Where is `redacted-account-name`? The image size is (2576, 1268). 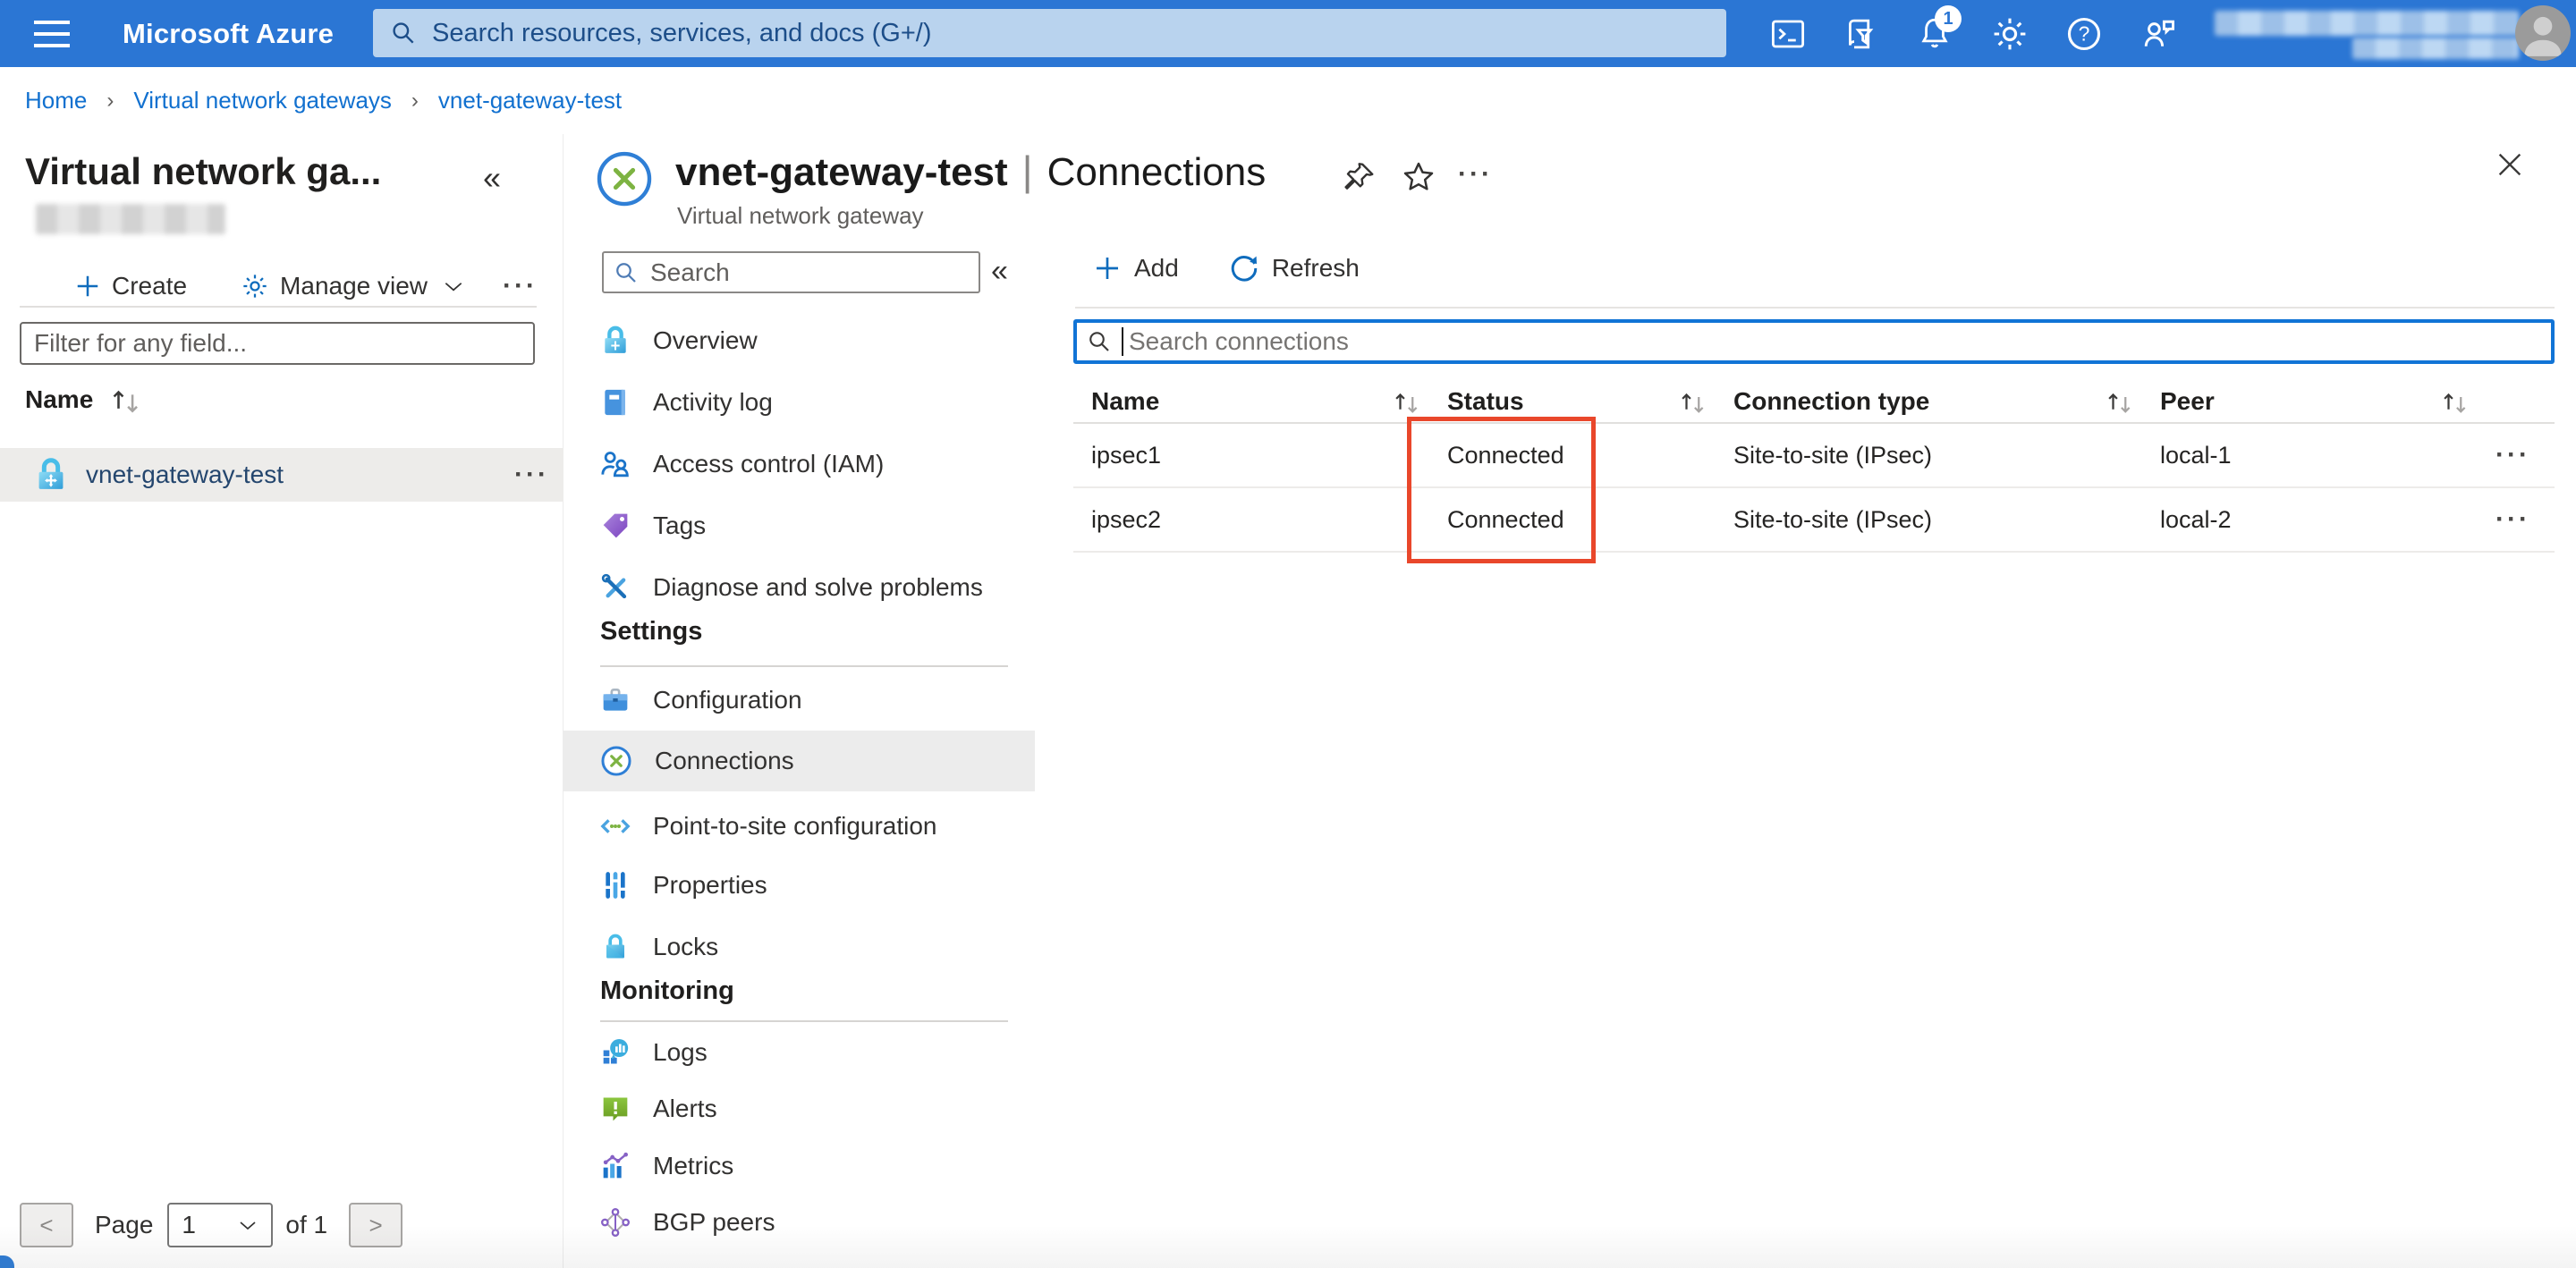
redacted-account-name is located at coordinates (2367, 23).